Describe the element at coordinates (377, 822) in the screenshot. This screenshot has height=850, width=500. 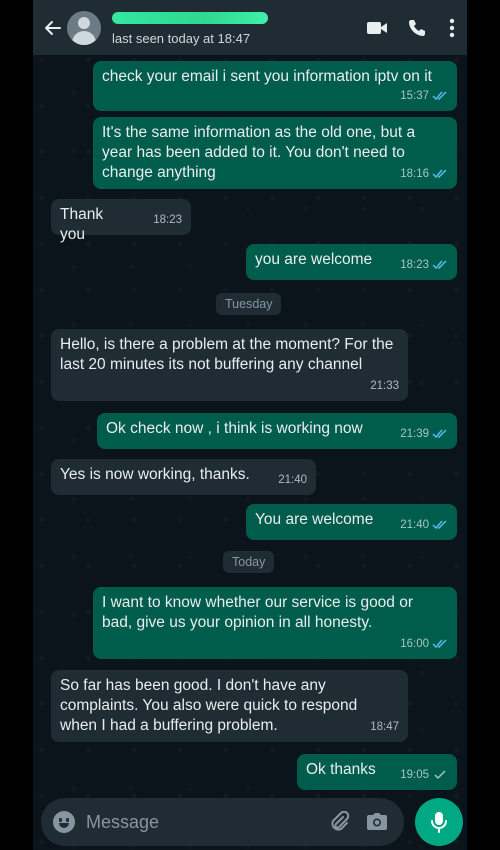
I see `camera-icon` at that location.